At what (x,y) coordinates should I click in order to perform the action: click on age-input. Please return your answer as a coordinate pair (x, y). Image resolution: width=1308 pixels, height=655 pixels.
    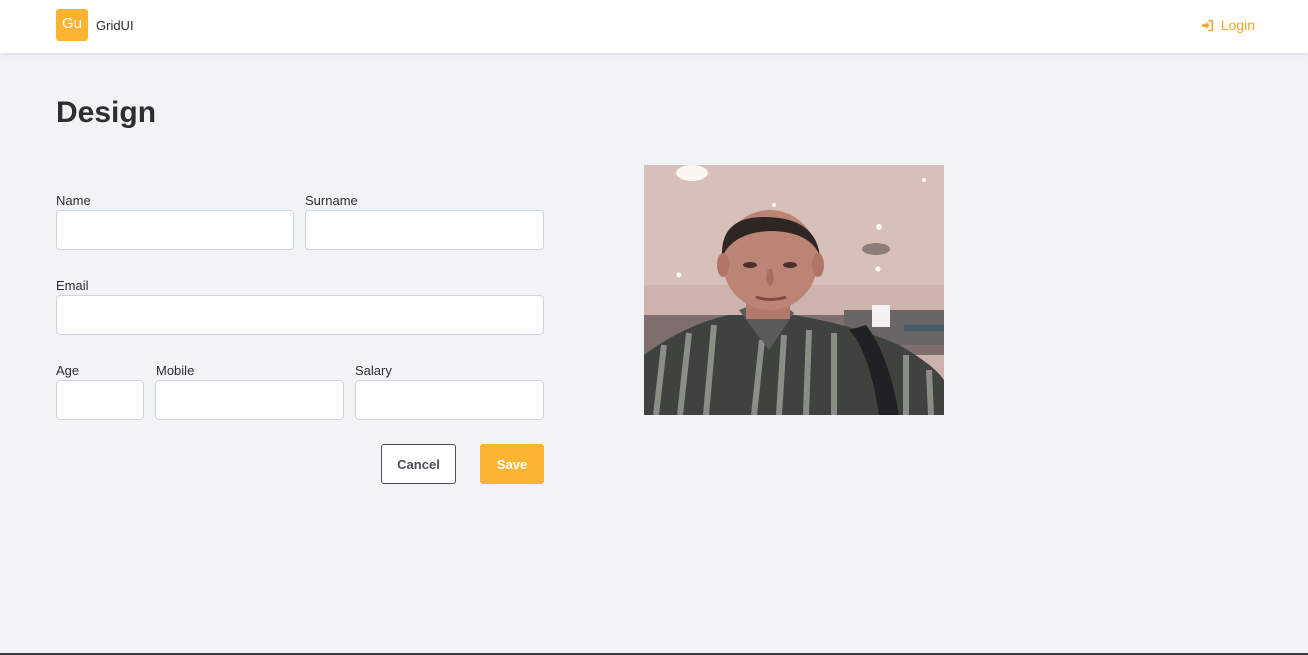
    Looking at the image, I should click on (100, 400).